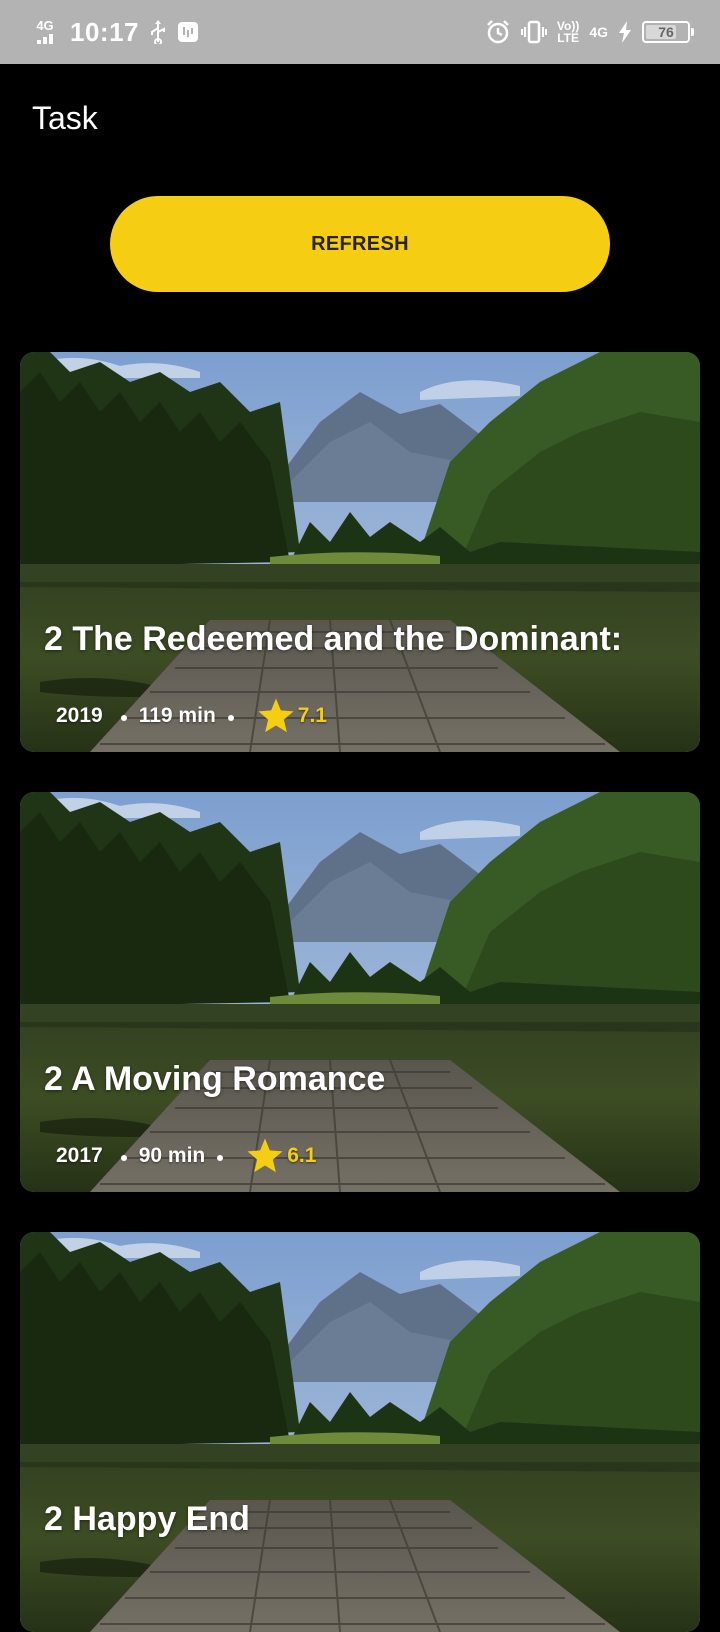 This screenshot has width=720, height=1632. What do you see at coordinates (172, 1155) in the screenshot?
I see `movie-duration: 90 min` at bounding box center [172, 1155].